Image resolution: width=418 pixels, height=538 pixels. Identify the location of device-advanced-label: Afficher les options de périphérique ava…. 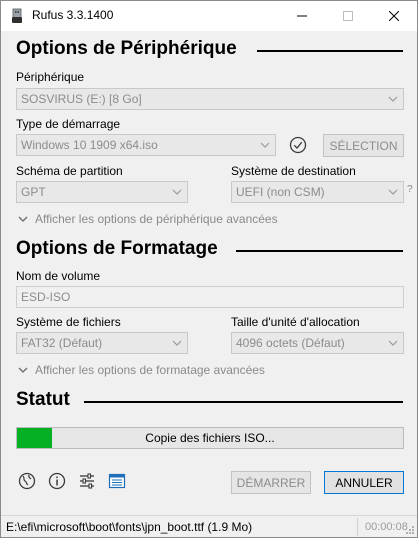
(156, 219).